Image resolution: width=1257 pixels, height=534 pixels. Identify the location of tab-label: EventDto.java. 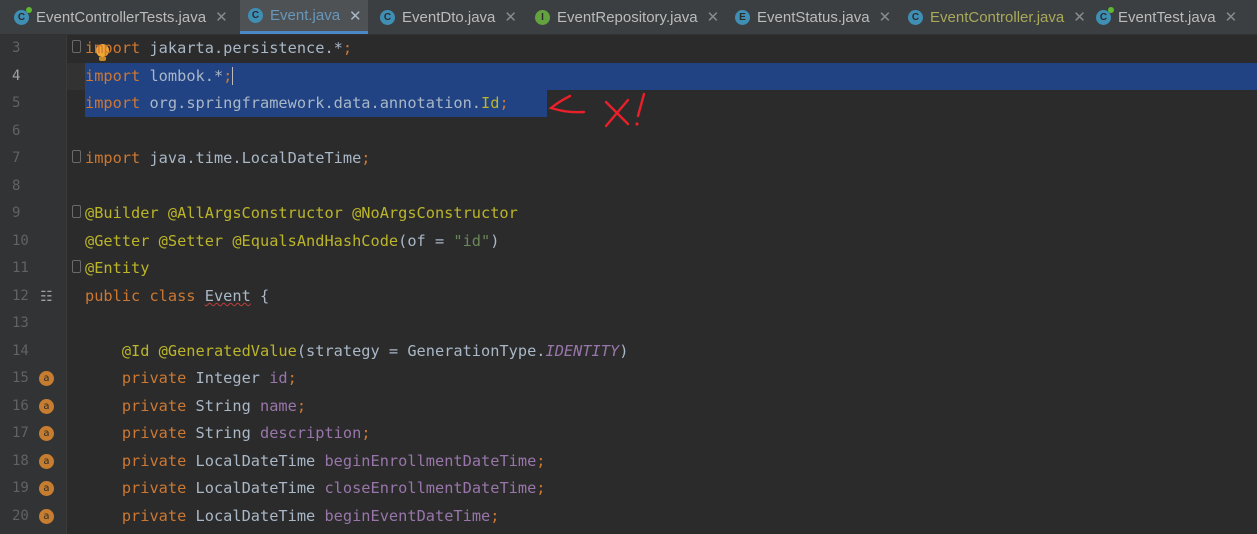
(449, 17).